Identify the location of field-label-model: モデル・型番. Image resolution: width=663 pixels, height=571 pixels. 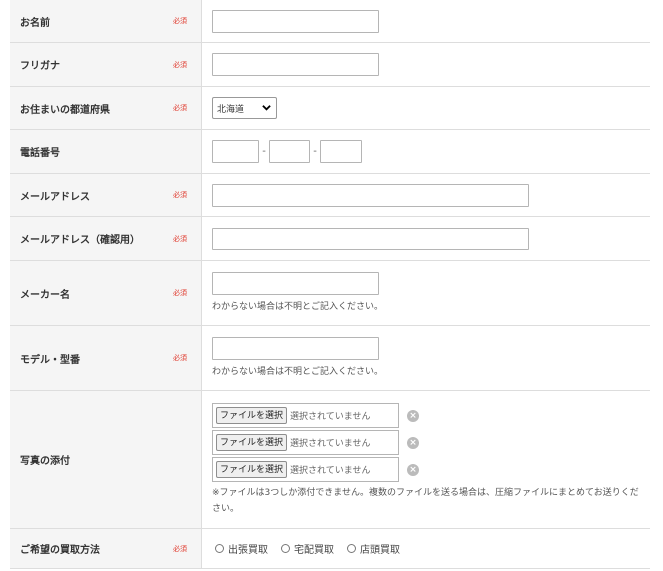
(50, 360).